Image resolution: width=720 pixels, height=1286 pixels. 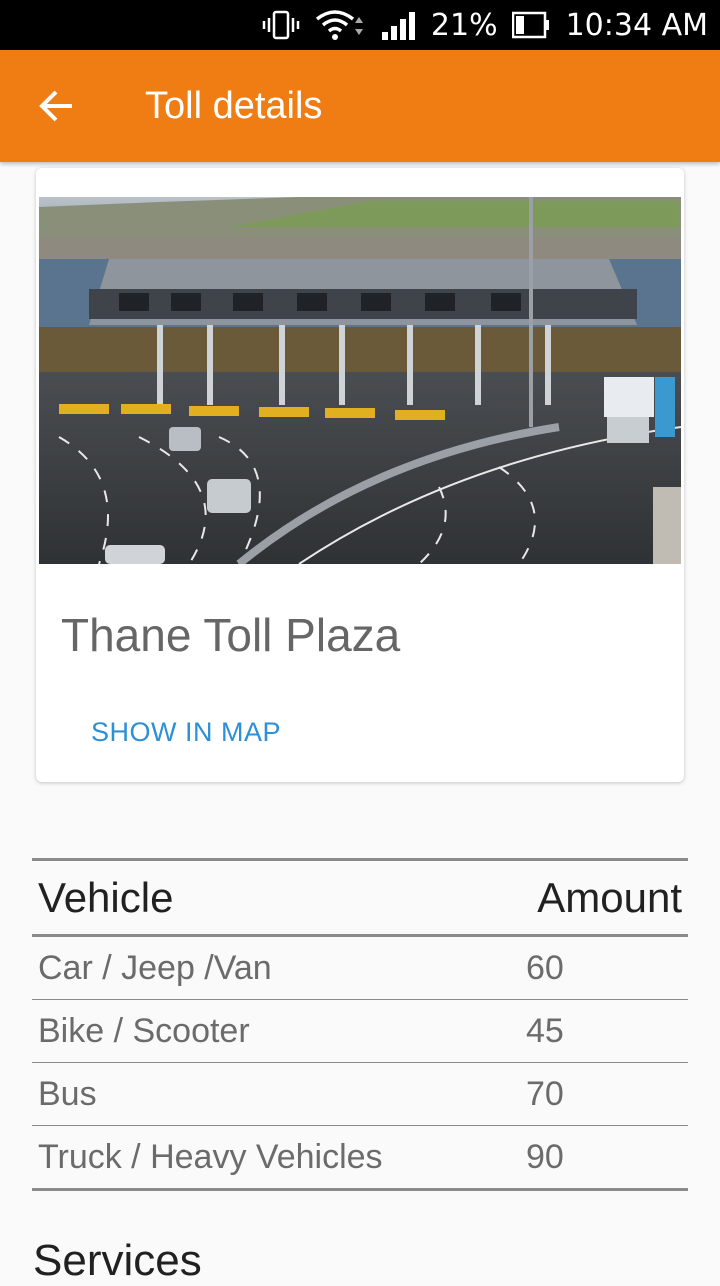 What do you see at coordinates (399, 25) in the screenshot?
I see `signal-icon` at bounding box center [399, 25].